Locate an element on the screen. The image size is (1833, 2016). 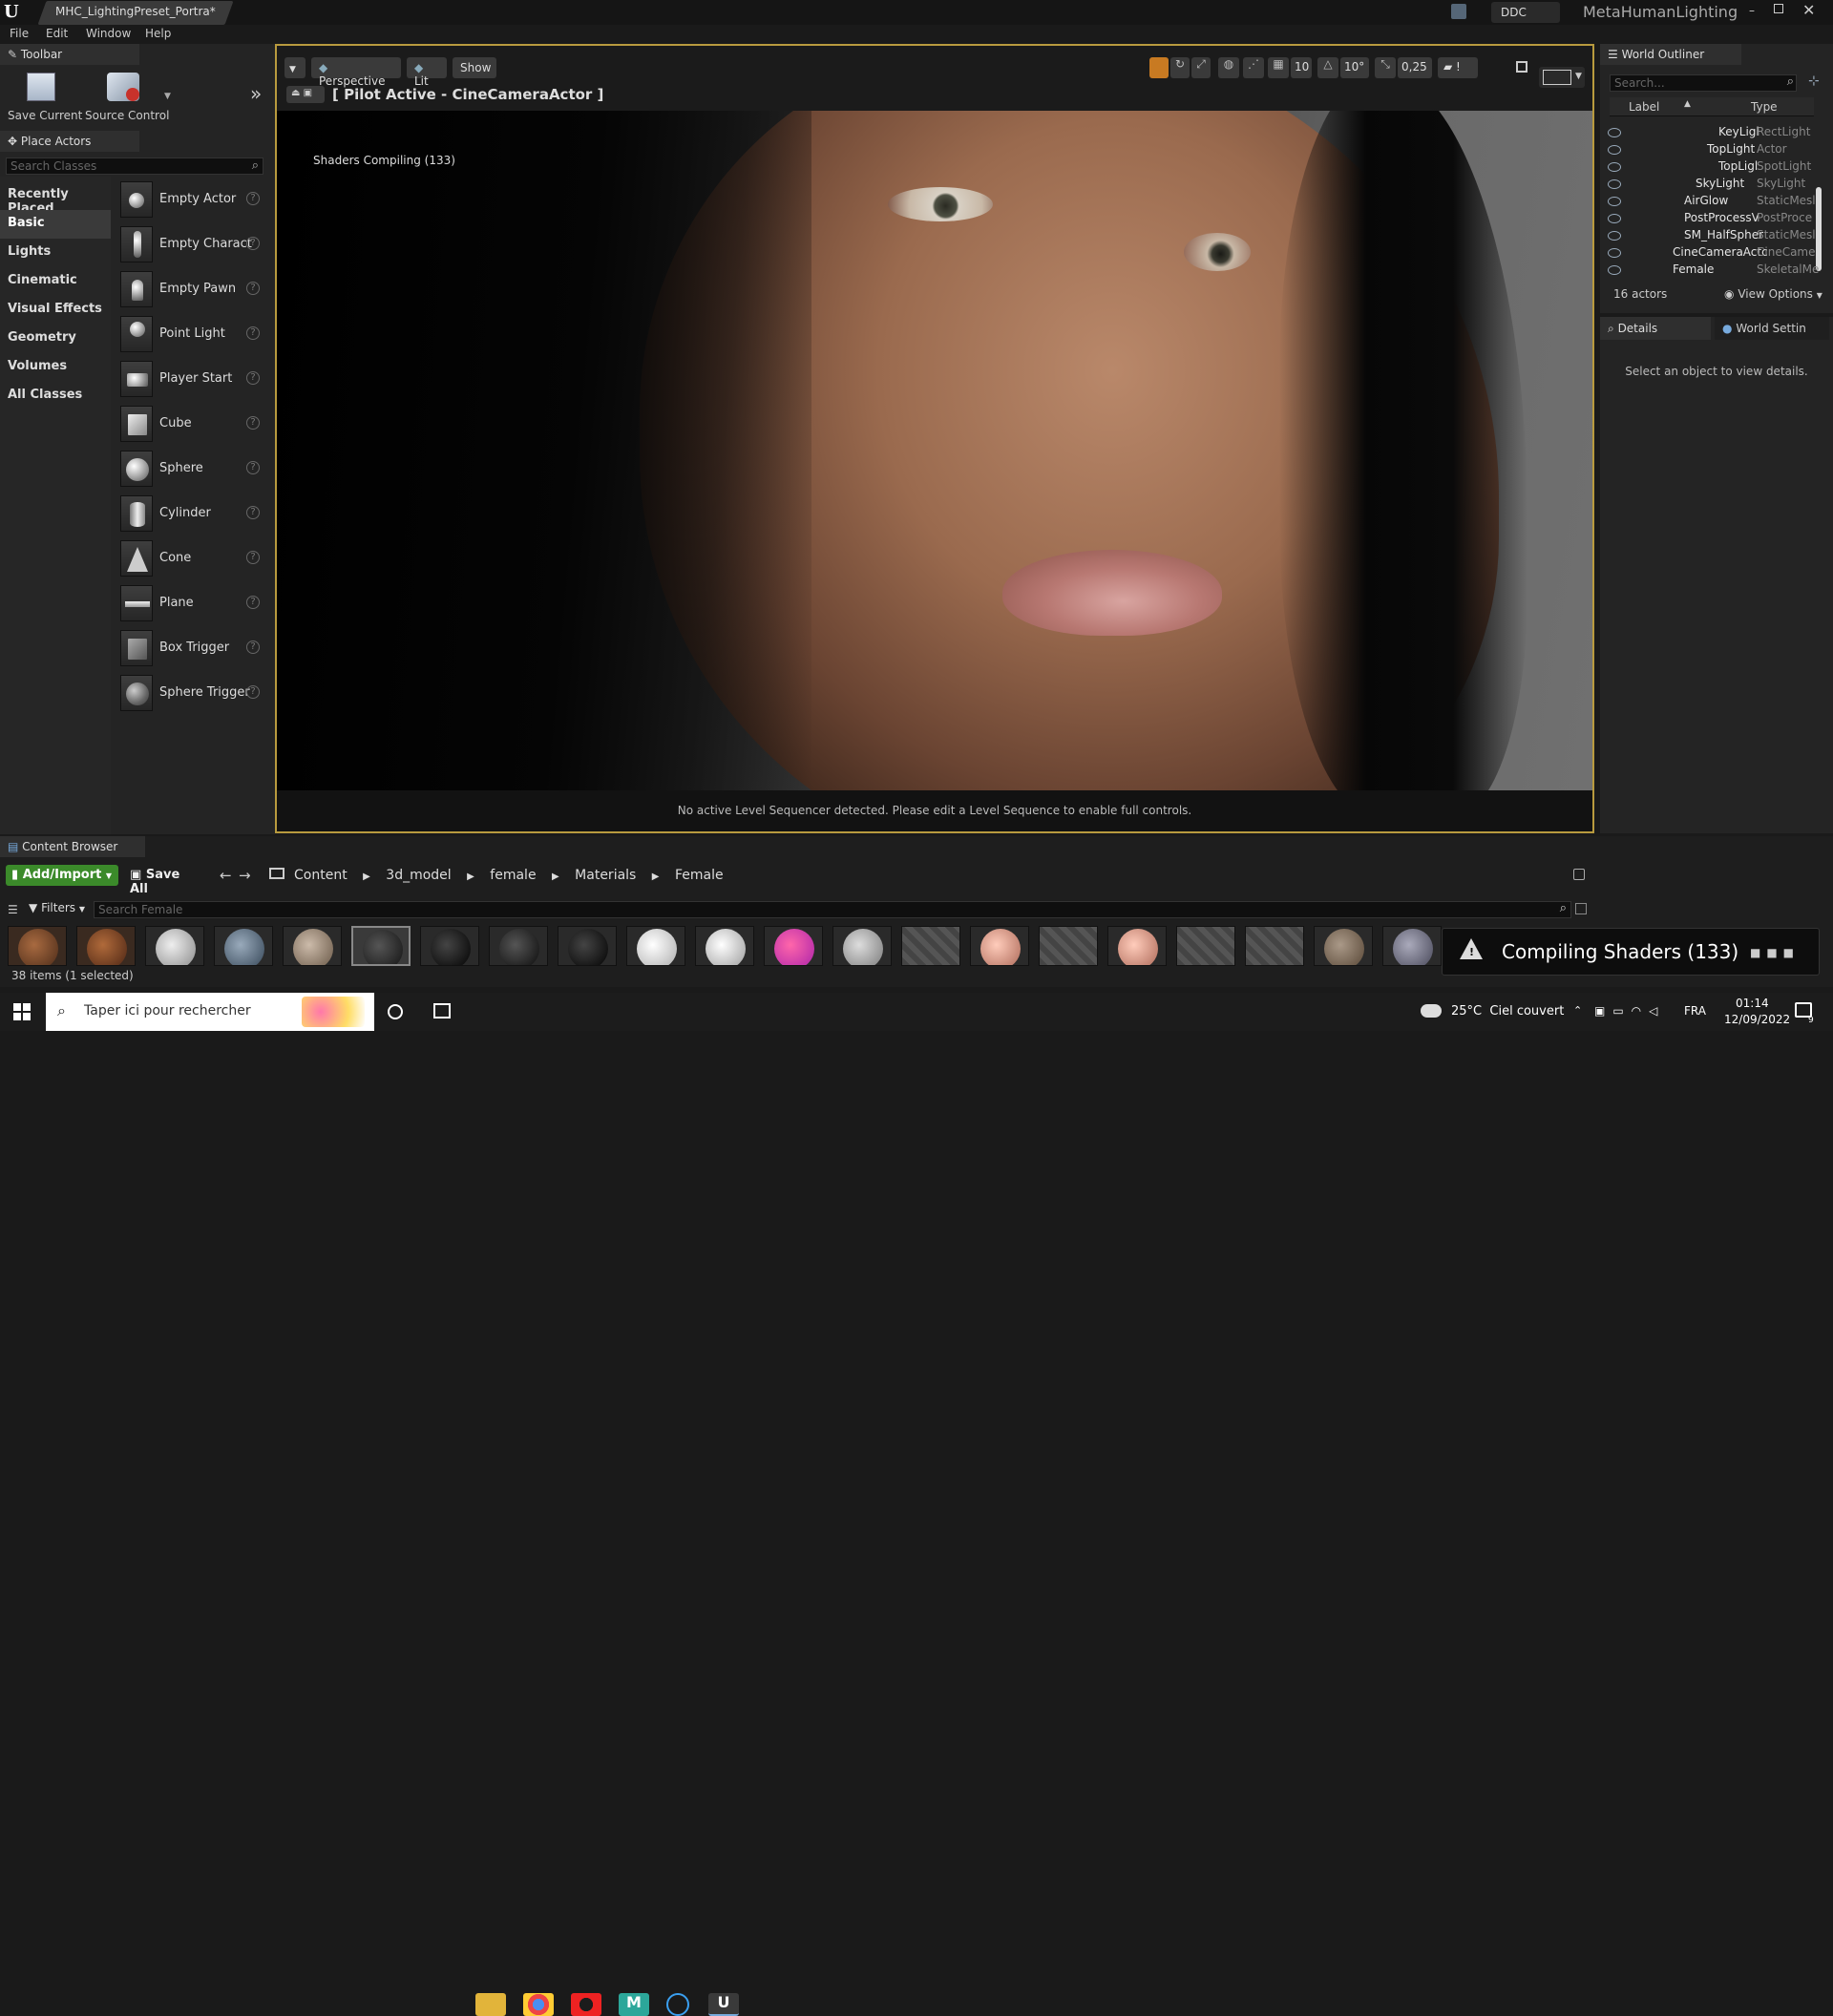
minimize-icon: – is located at coordinates (1755, 10).